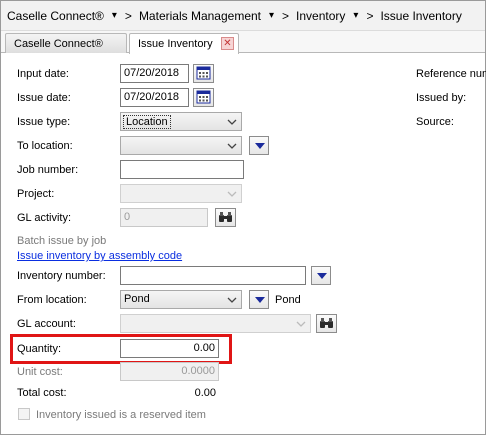 The image size is (486, 435). I want to click on issue-type-select: Location, so click(181, 121).